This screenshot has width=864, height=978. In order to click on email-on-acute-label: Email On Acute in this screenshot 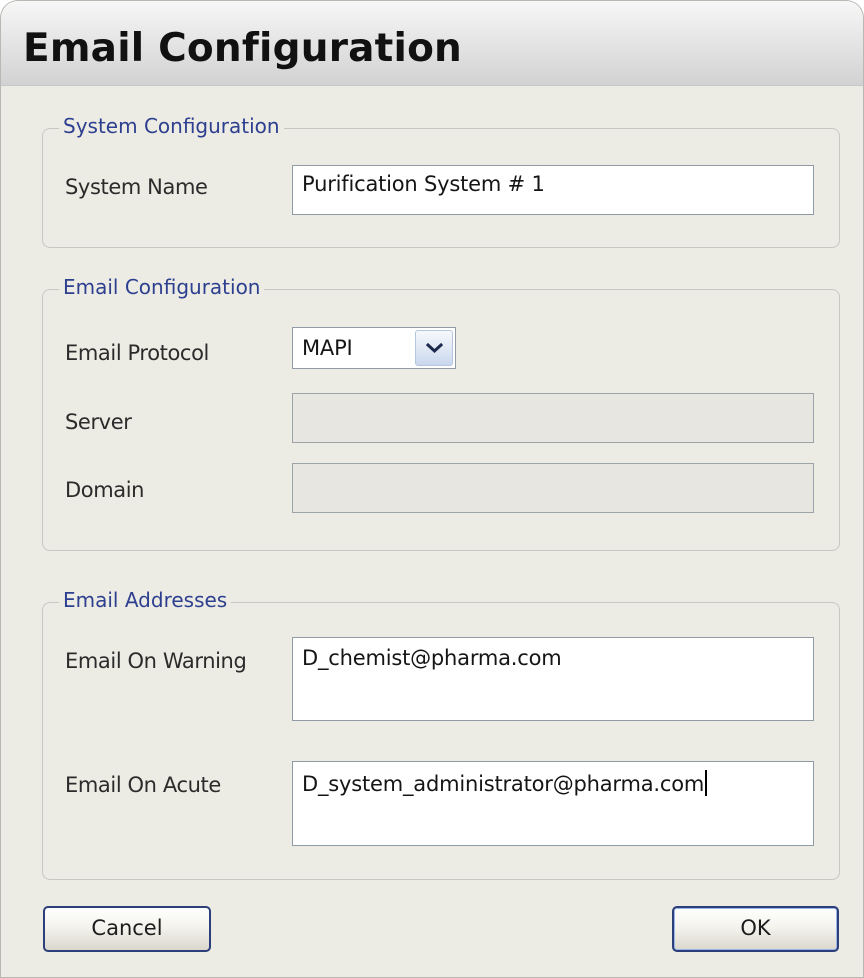, I will do `click(143, 785)`.